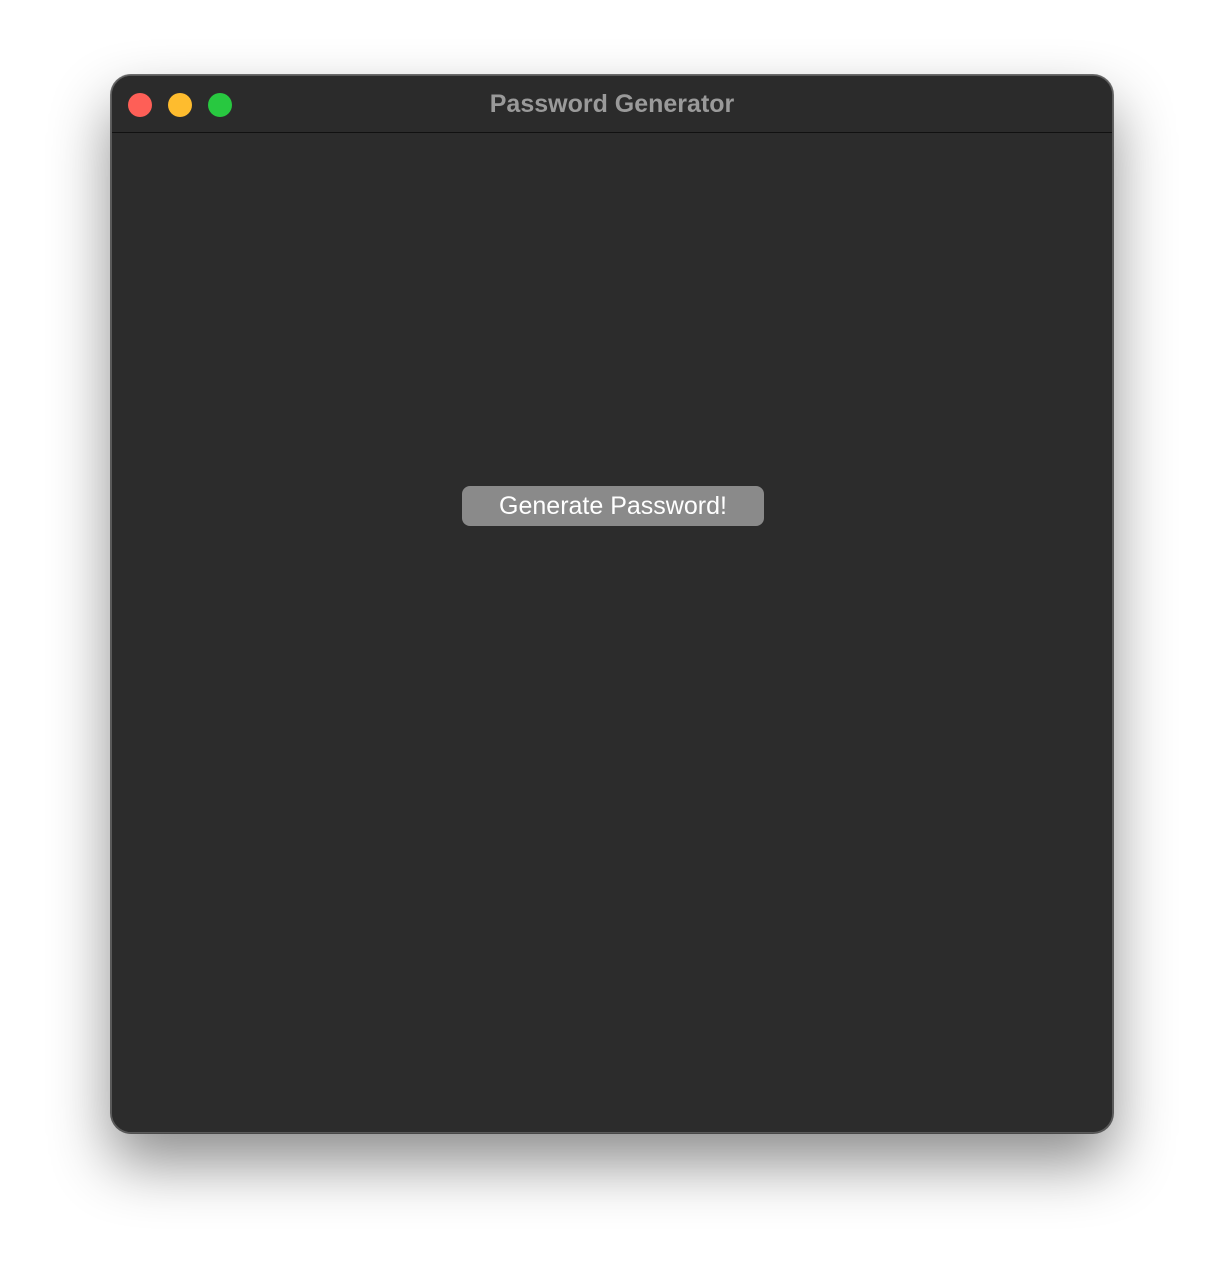 The height and width of the screenshot is (1280, 1224). I want to click on generate-password-button: Generate Password!, so click(613, 506).